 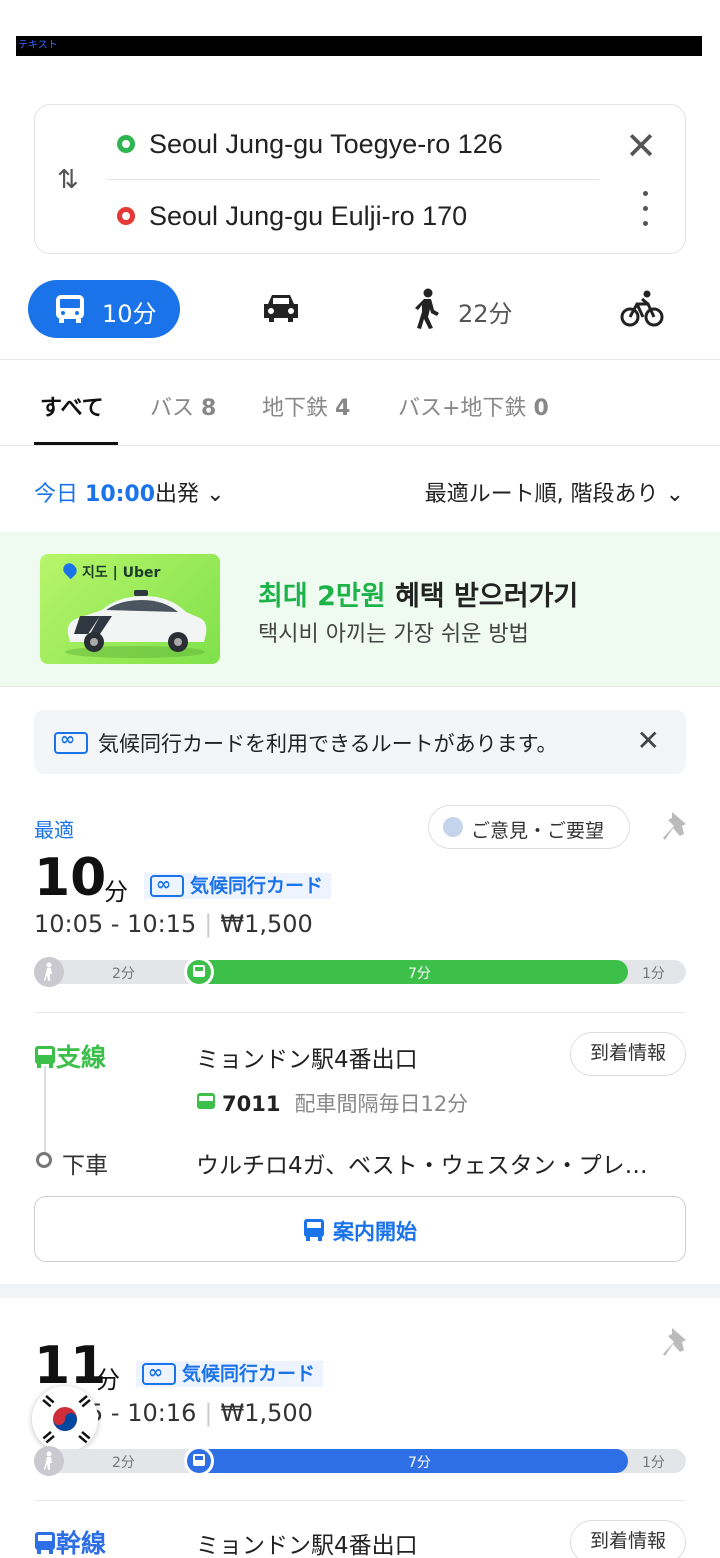 What do you see at coordinates (554, 492) in the screenshot?
I see `sort-selector: 最適ルート順, 階段あり ⌄` at bounding box center [554, 492].